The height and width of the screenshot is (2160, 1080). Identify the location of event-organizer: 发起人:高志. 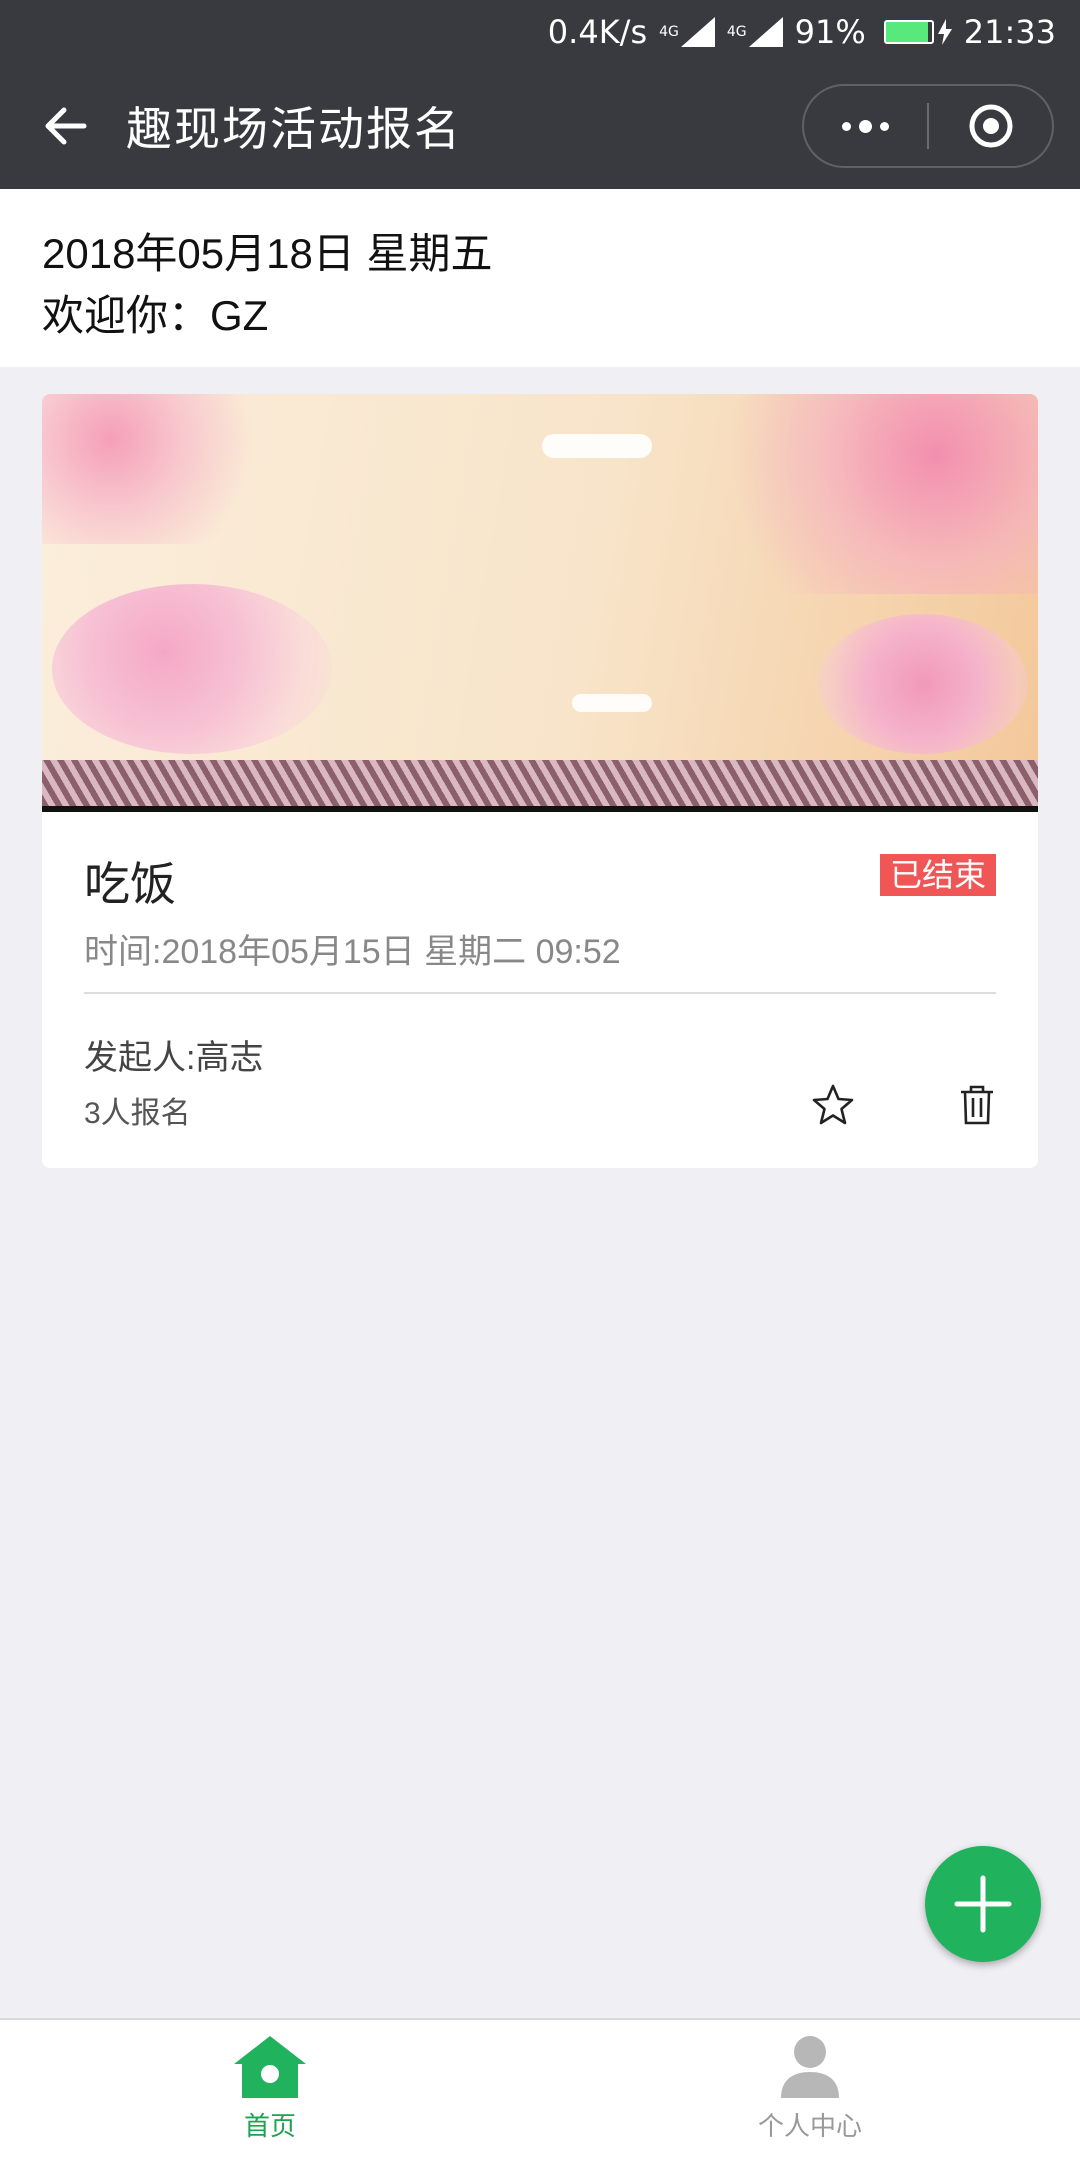
(174, 1058).